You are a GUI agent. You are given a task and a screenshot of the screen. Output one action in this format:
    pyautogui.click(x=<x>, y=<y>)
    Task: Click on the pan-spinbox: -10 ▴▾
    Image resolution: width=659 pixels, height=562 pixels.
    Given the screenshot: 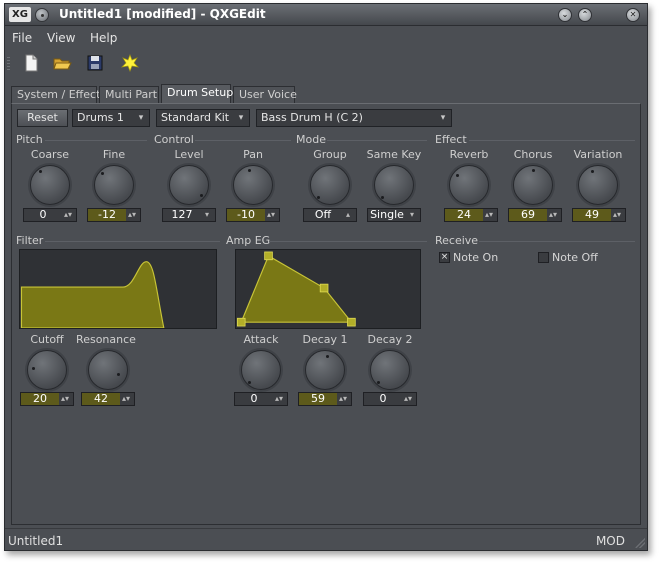 What is the action you would take?
    pyautogui.click(x=253, y=215)
    